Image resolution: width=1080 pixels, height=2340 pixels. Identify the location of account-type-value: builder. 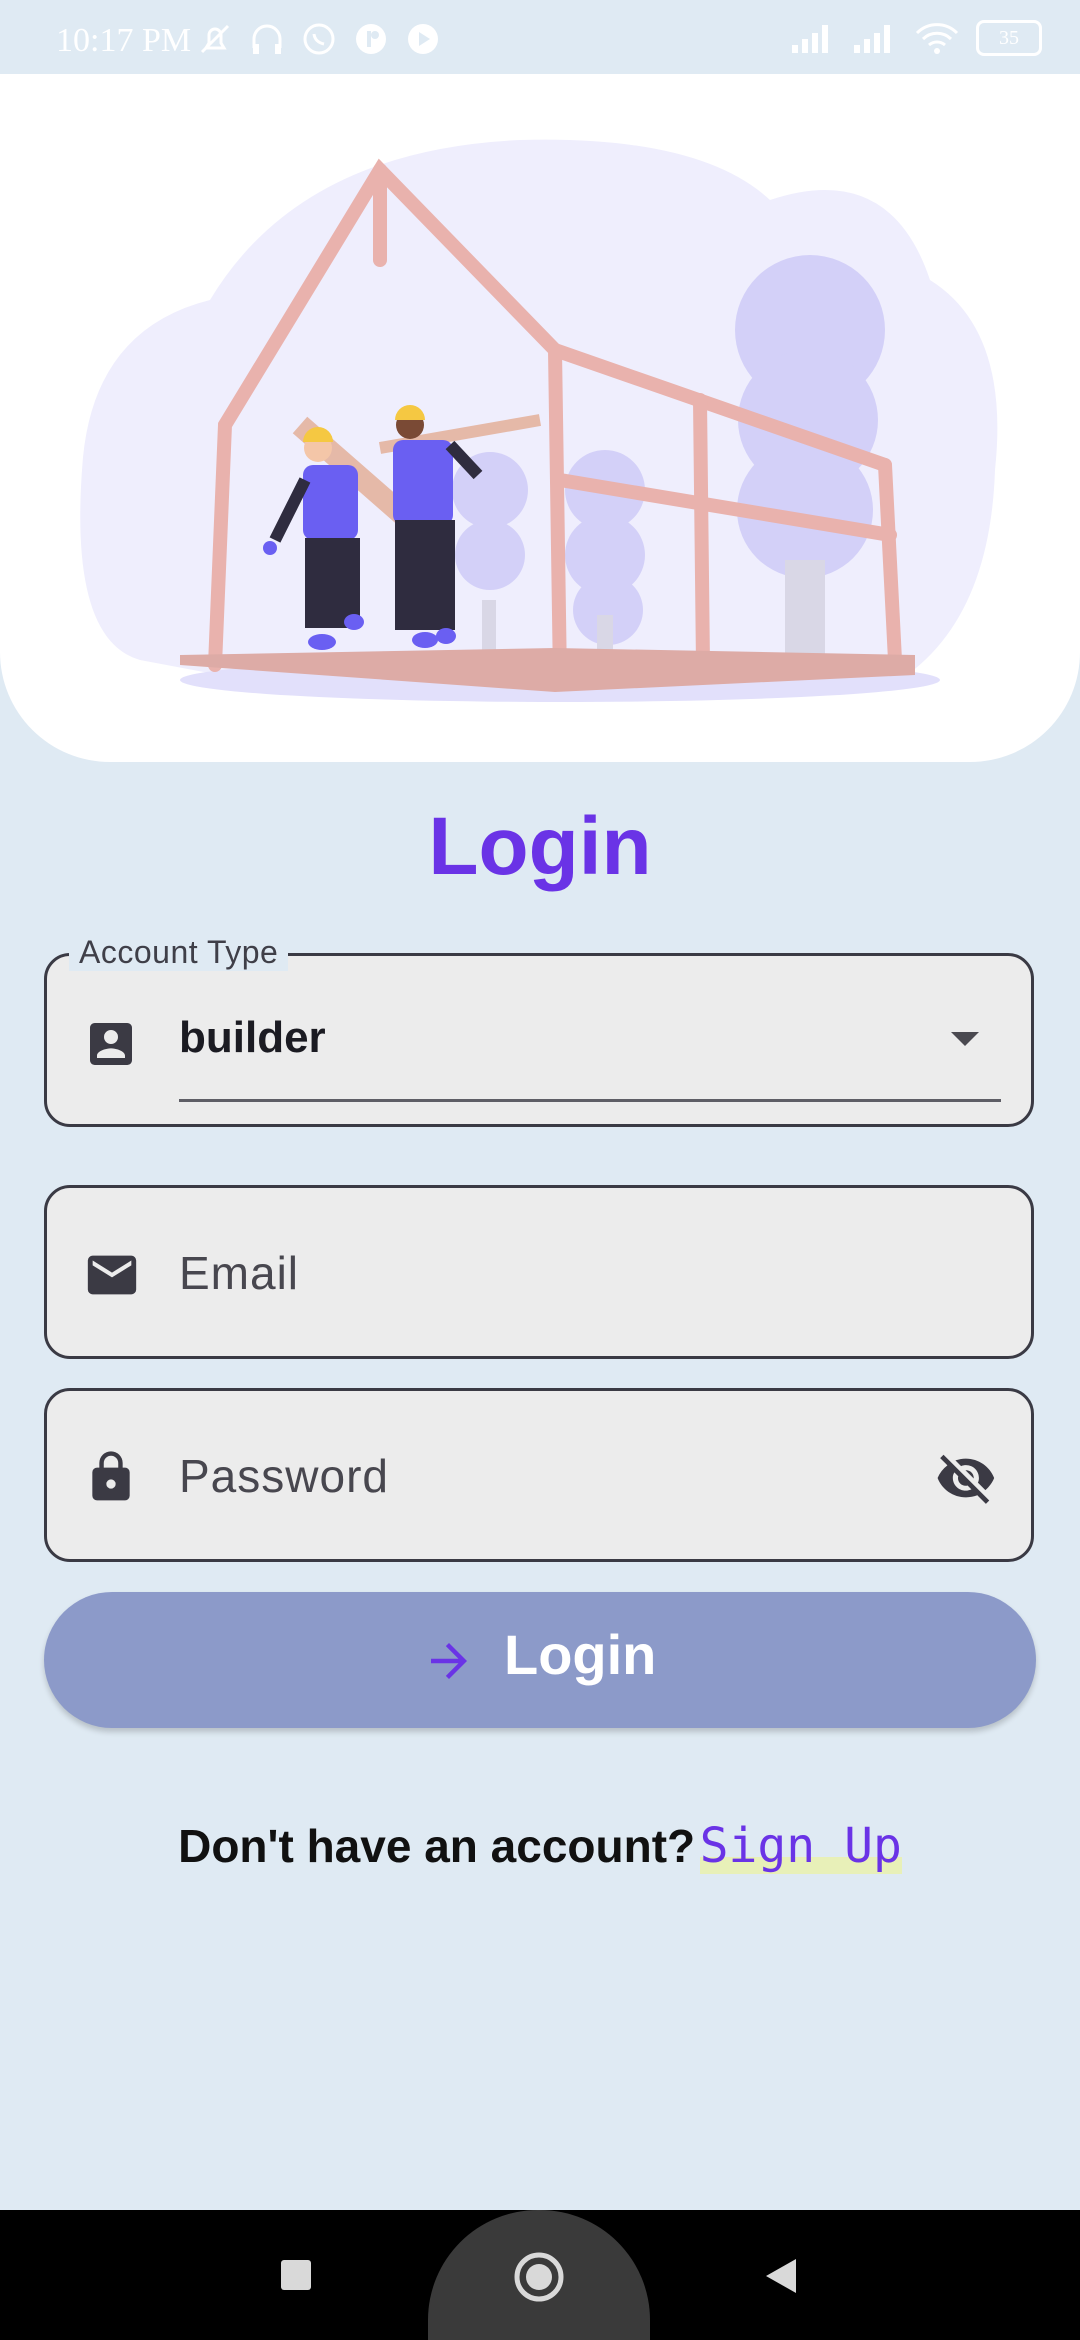
(252, 1037).